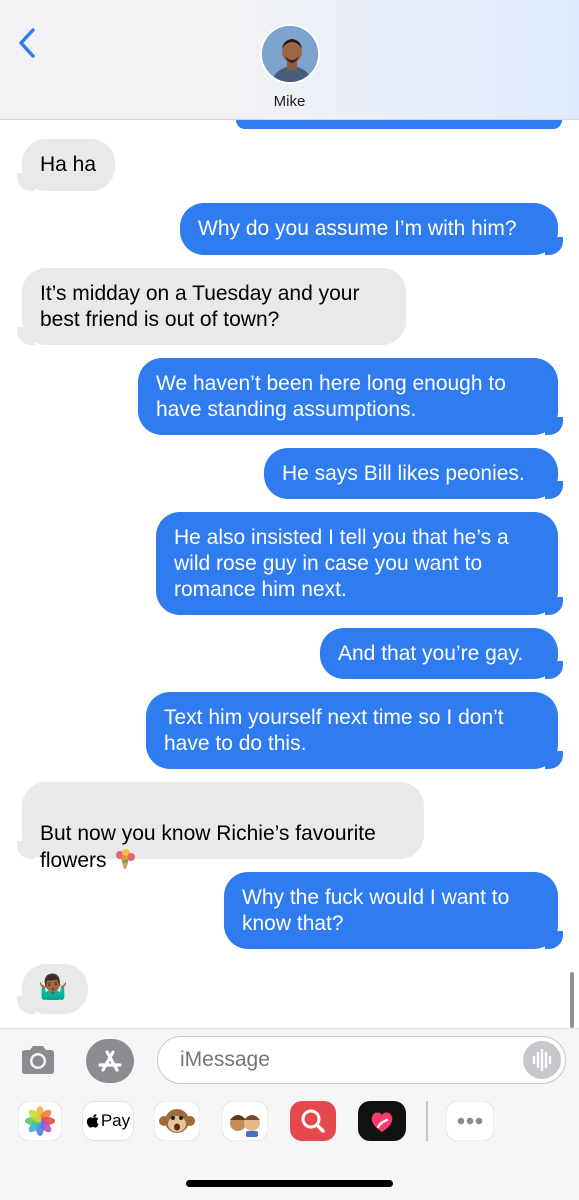  What do you see at coordinates (28, 43) in the screenshot?
I see `chevron-left-icon` at bounding box center [28, 43].